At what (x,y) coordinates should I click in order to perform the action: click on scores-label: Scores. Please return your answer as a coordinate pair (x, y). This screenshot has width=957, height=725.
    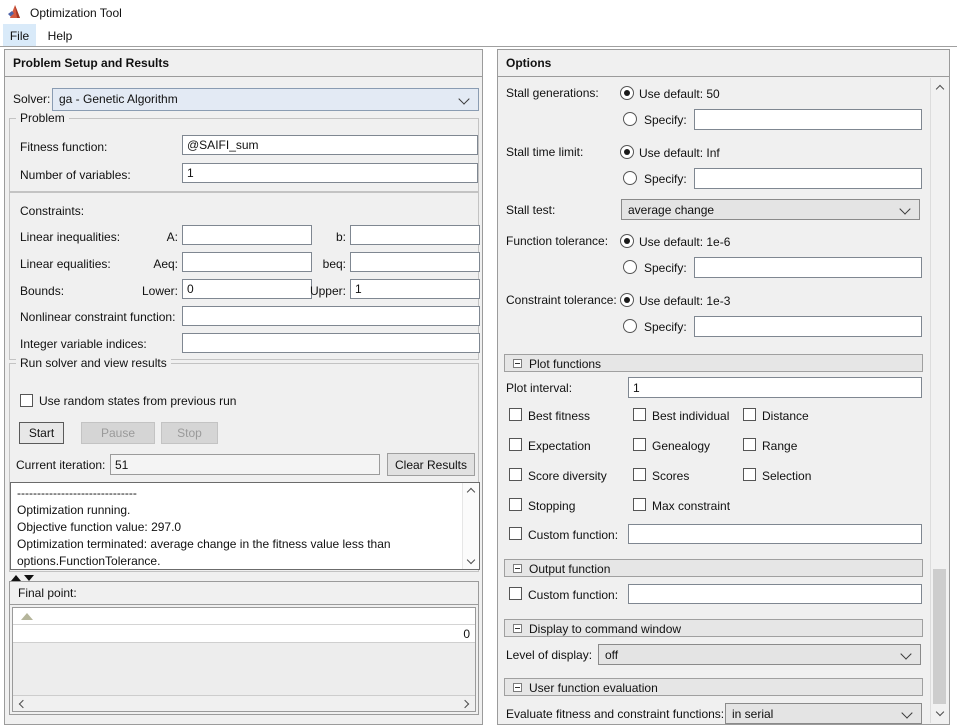
    Looking at the image, I should click on (671, 476).